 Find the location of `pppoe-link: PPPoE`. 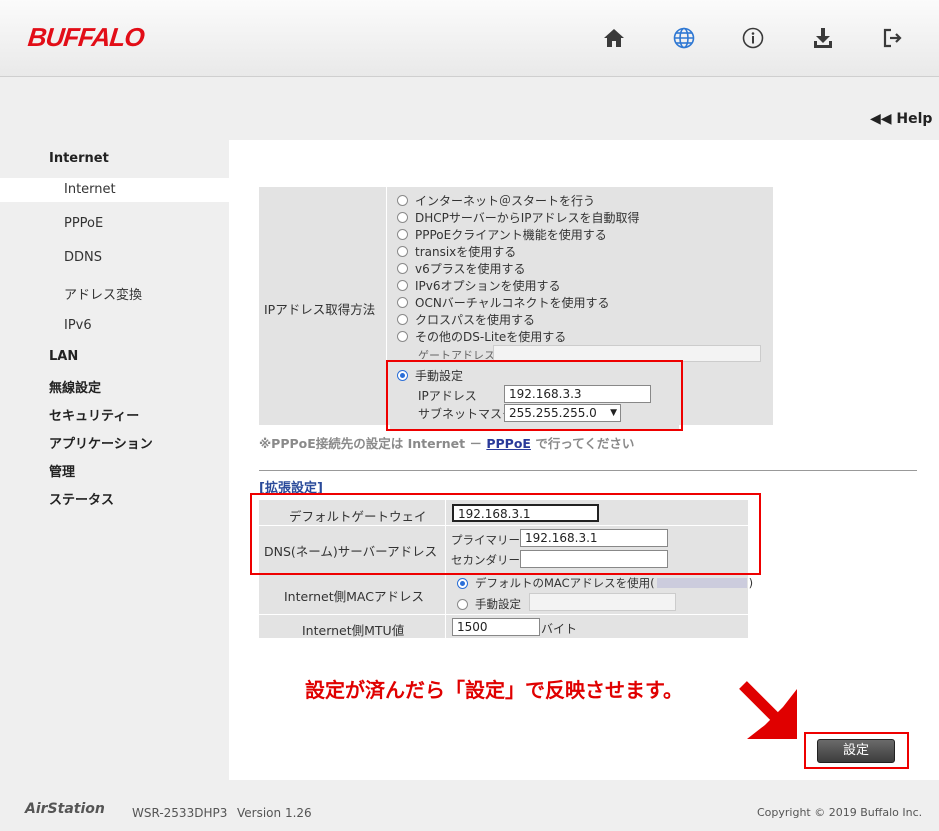

pppoe-link: PPPoE is located at coordinates (508, 443).